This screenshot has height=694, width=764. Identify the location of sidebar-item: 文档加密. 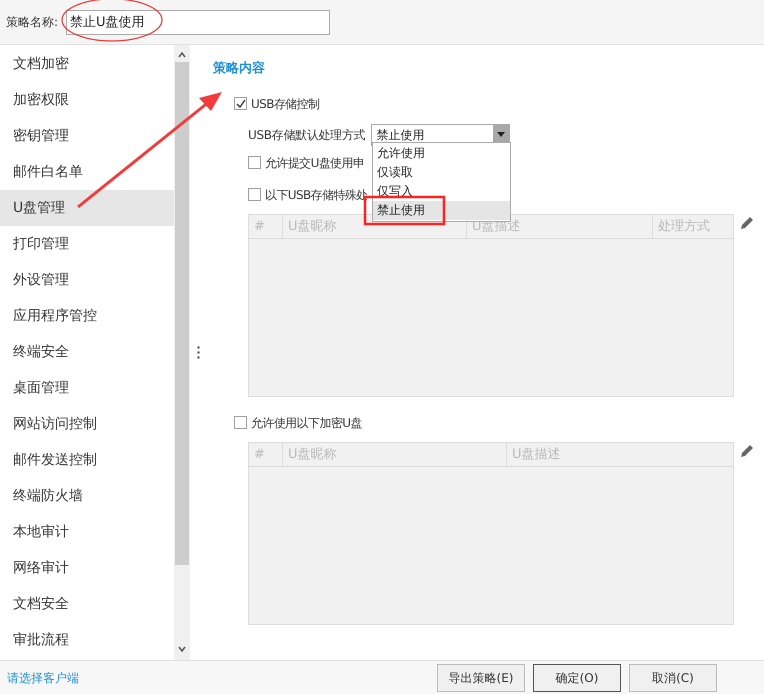
(87, 64).